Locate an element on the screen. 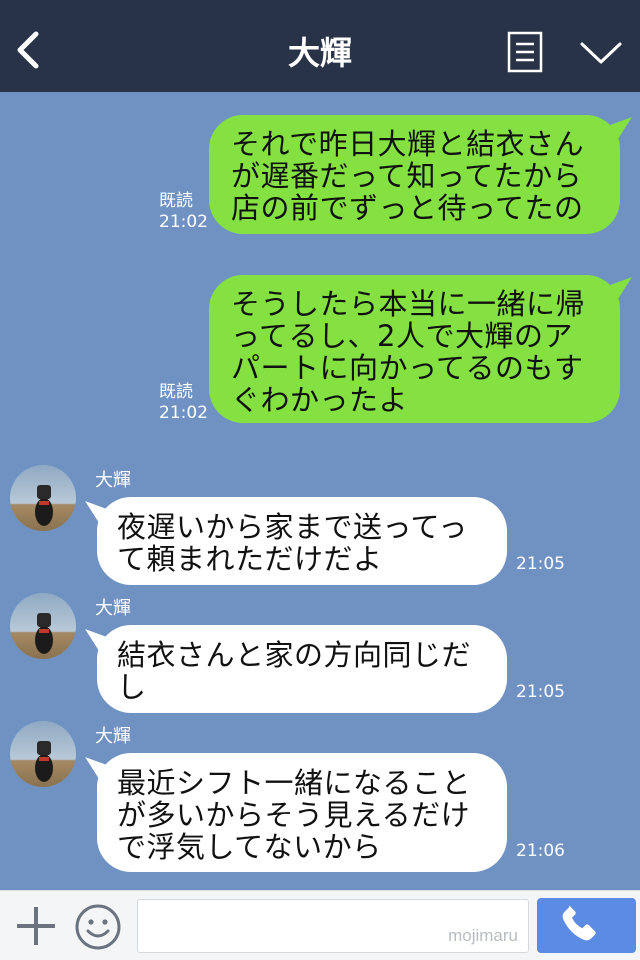 This screenshot has width=640, height=960. plus-icon is located at coordinates (36, 926).